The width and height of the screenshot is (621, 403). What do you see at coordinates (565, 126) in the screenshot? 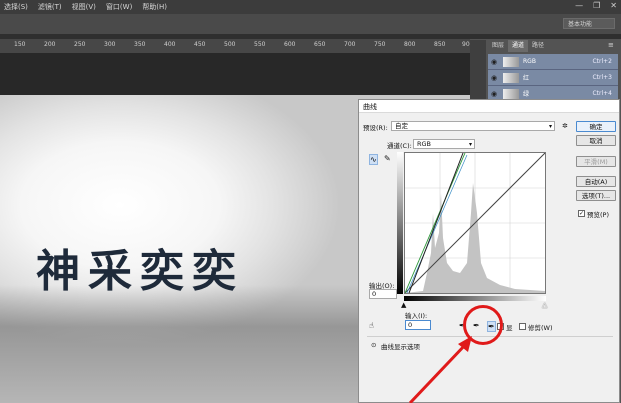
I see `gear-icon: ✲` at bounding box center [565, 126].